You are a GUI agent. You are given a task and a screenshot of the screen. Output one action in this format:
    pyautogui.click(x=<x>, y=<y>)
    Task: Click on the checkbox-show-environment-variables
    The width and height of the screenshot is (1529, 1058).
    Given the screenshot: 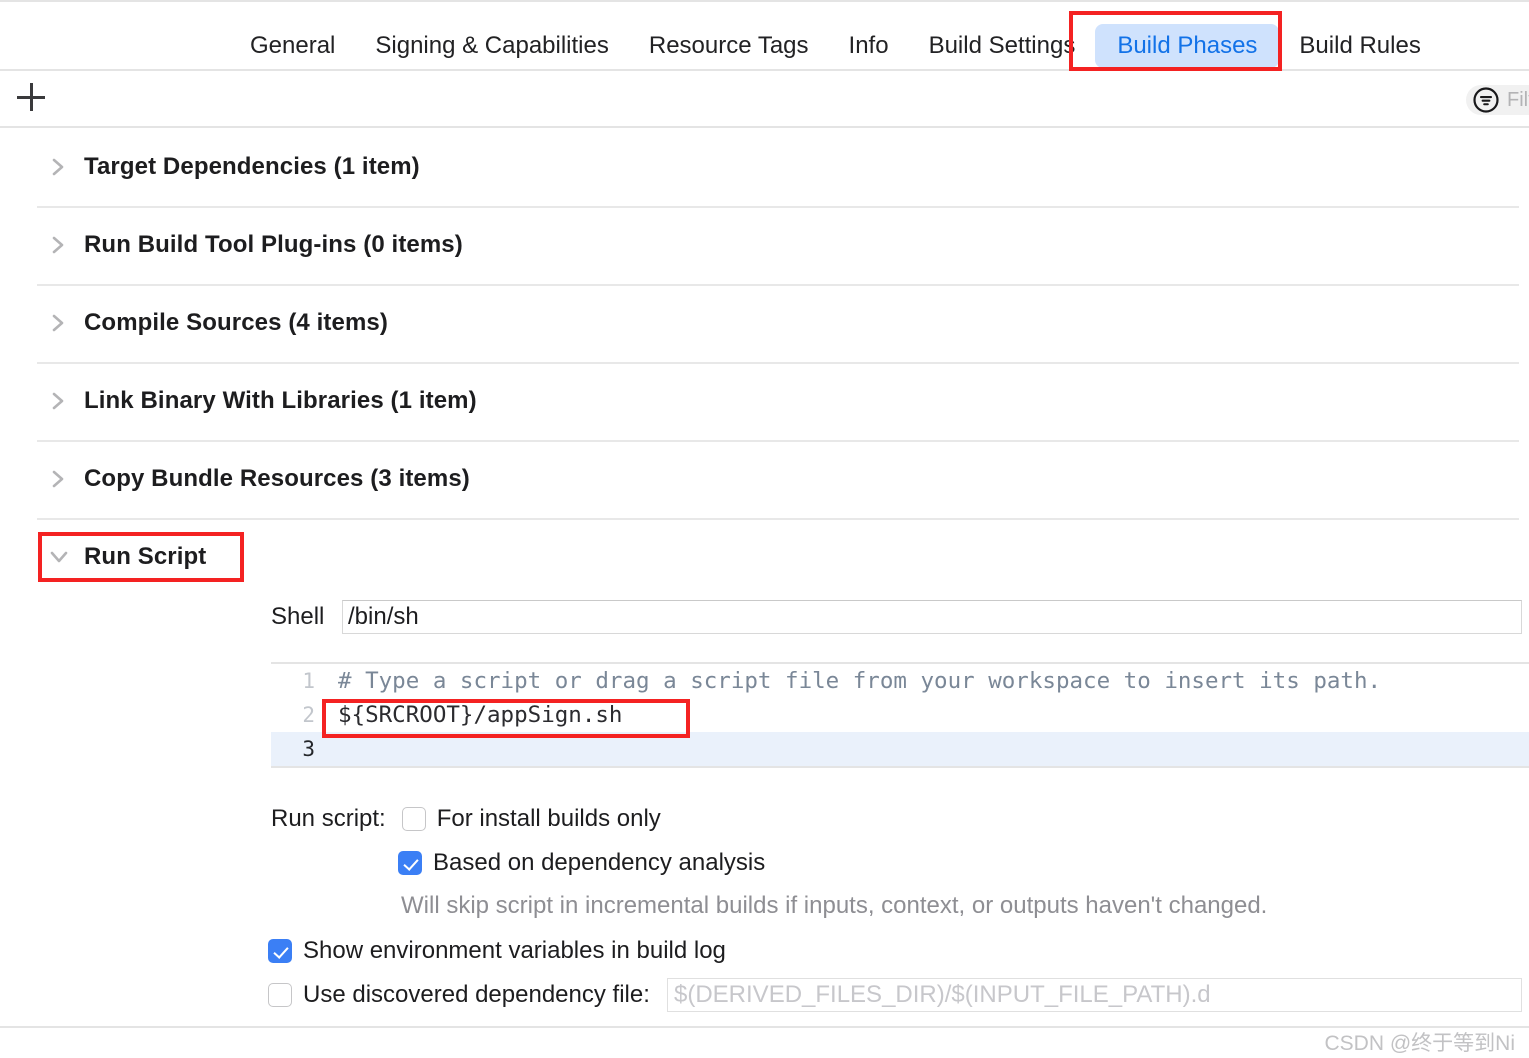 What is the action you would take?
    pyautogui.click(x=280, y=951)
    